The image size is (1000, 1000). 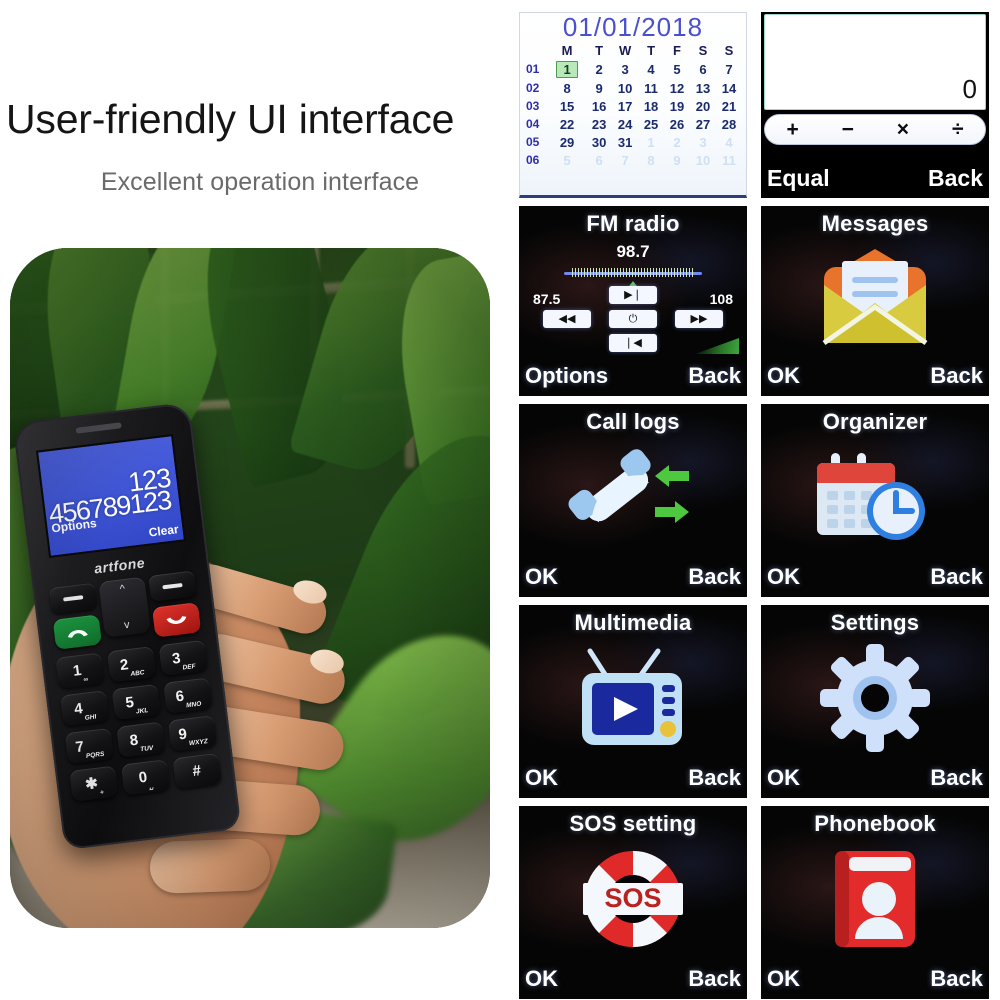 I want to click on calendar-day-selected: 1, so click(x=567, y=69).